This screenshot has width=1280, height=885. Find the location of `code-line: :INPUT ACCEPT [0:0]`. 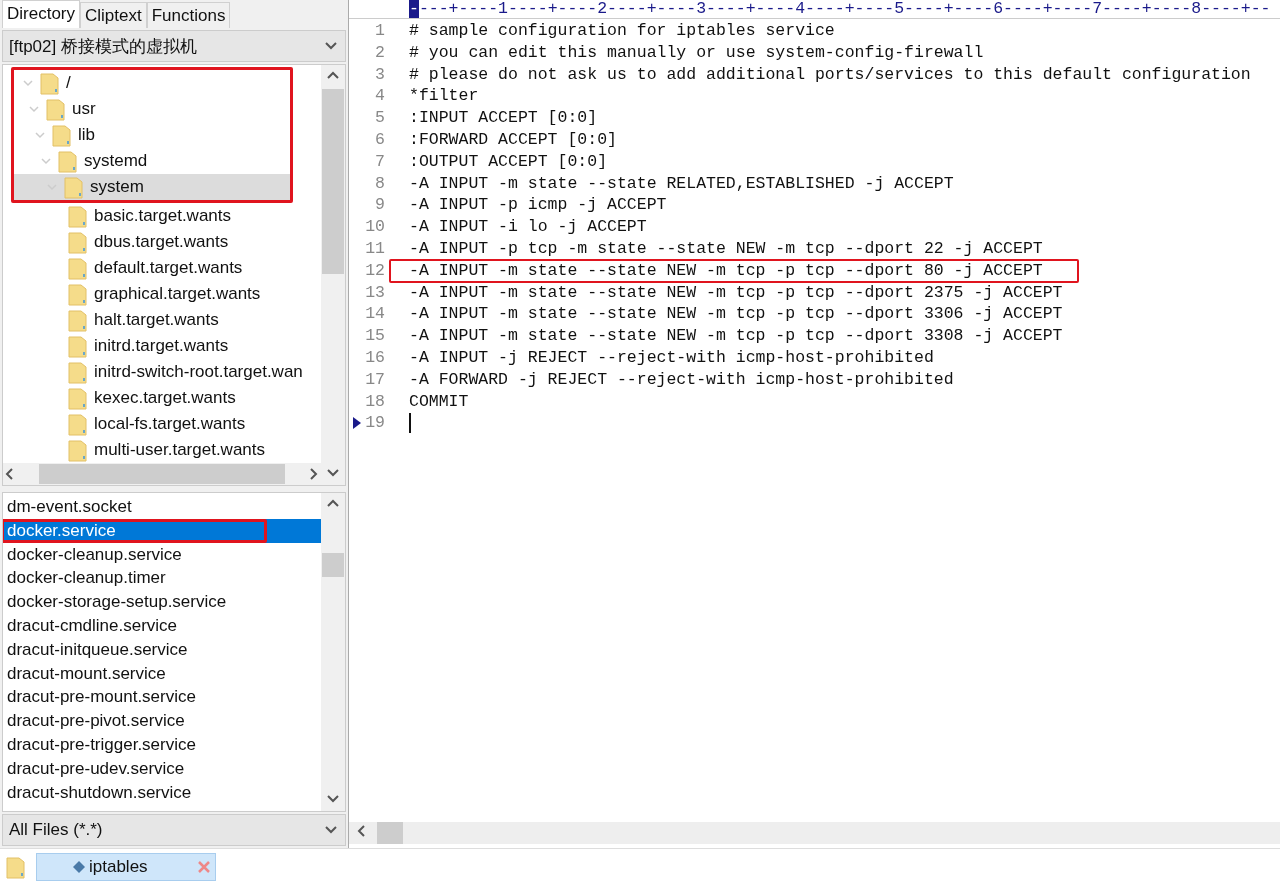

code-line: :INPUT ACCEPT [0:0] is located at coordinates (503, 118).